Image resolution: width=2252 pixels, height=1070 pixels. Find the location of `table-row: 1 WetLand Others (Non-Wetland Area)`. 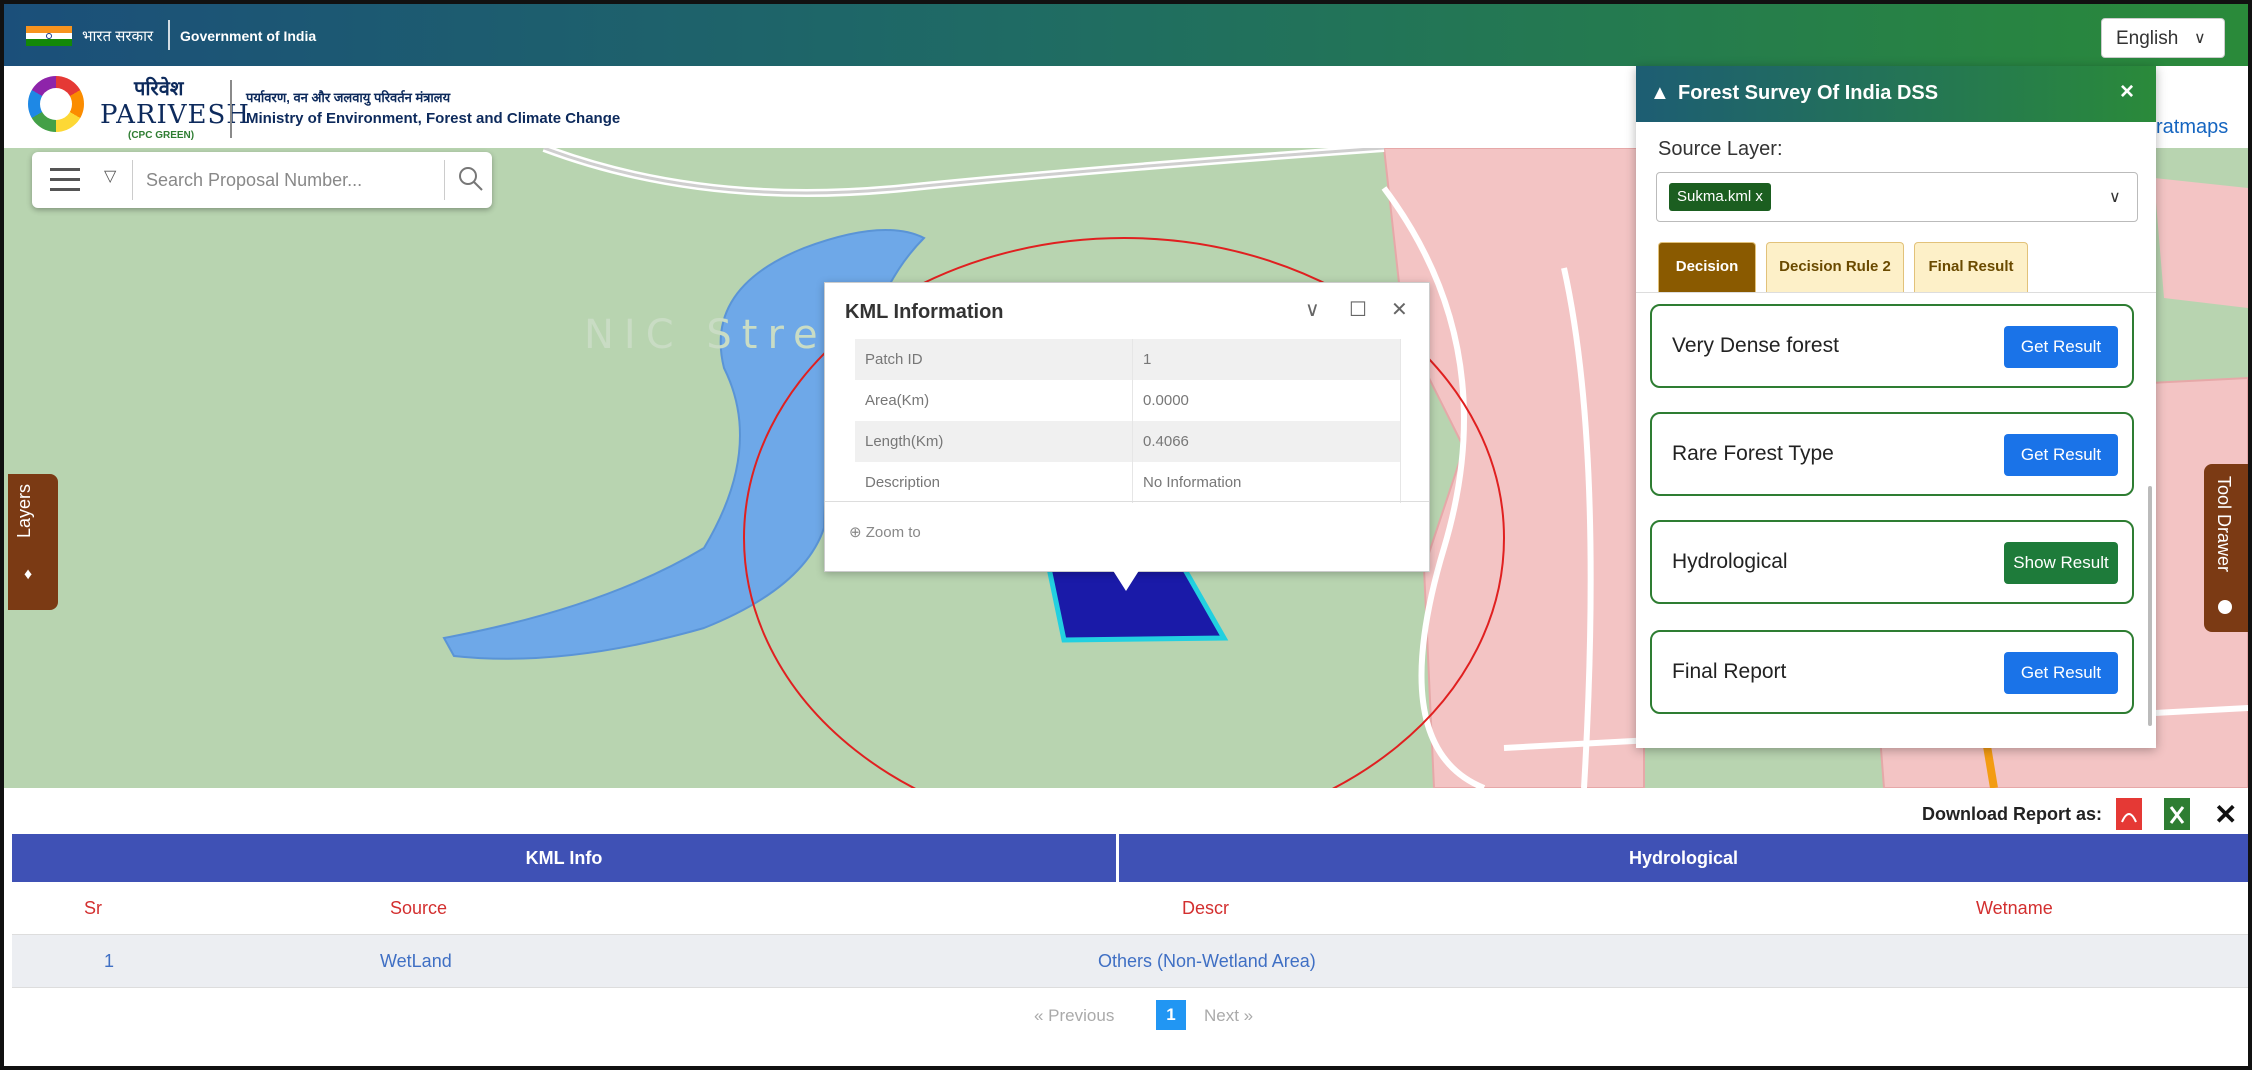

table-row: 1 WetLand Others (Non-Wetland Area) is located at coordinates (1130, 961).